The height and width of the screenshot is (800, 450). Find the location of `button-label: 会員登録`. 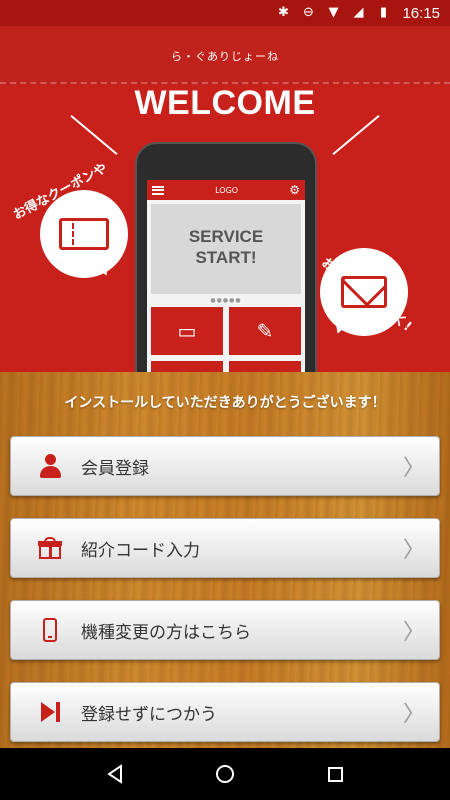

button-label: 会員登録 is located at coordinates (115, 468).